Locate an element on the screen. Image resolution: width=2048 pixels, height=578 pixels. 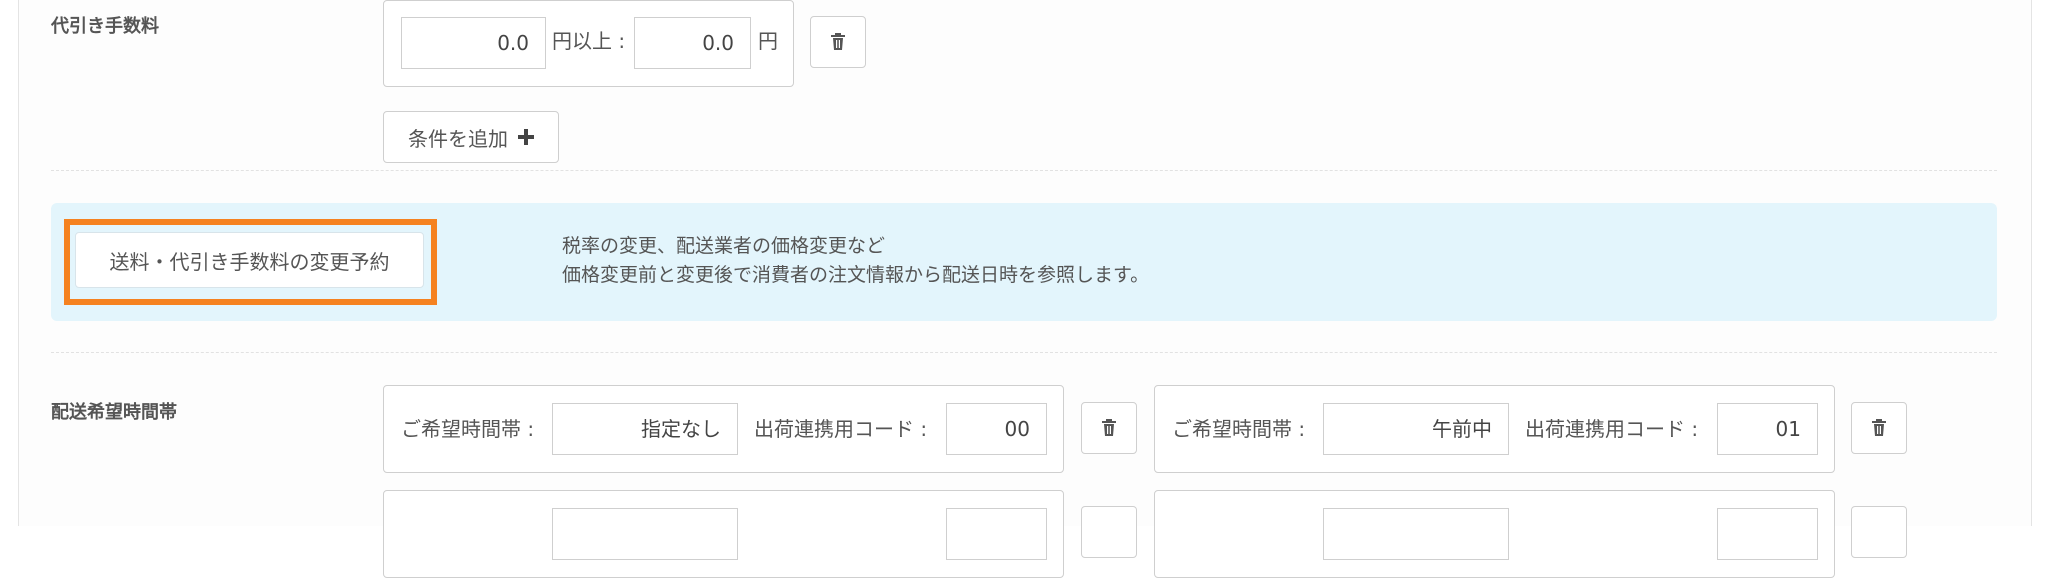
cod-unit-yen-text: 円 is located at coordinates (768, 41).